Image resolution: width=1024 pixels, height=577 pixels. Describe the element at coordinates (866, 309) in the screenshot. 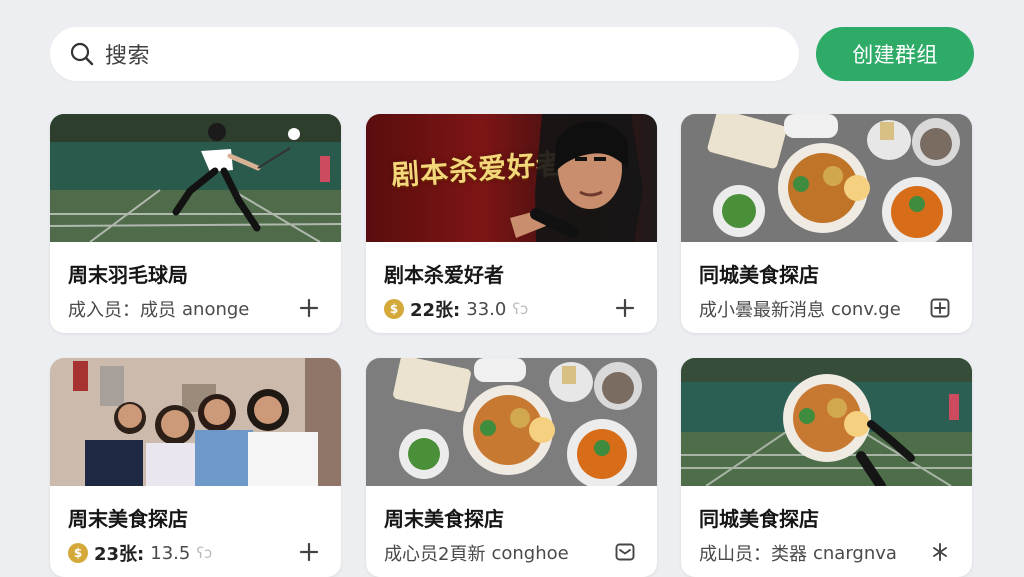

I see `member-suffix: conv.ge` at that location.